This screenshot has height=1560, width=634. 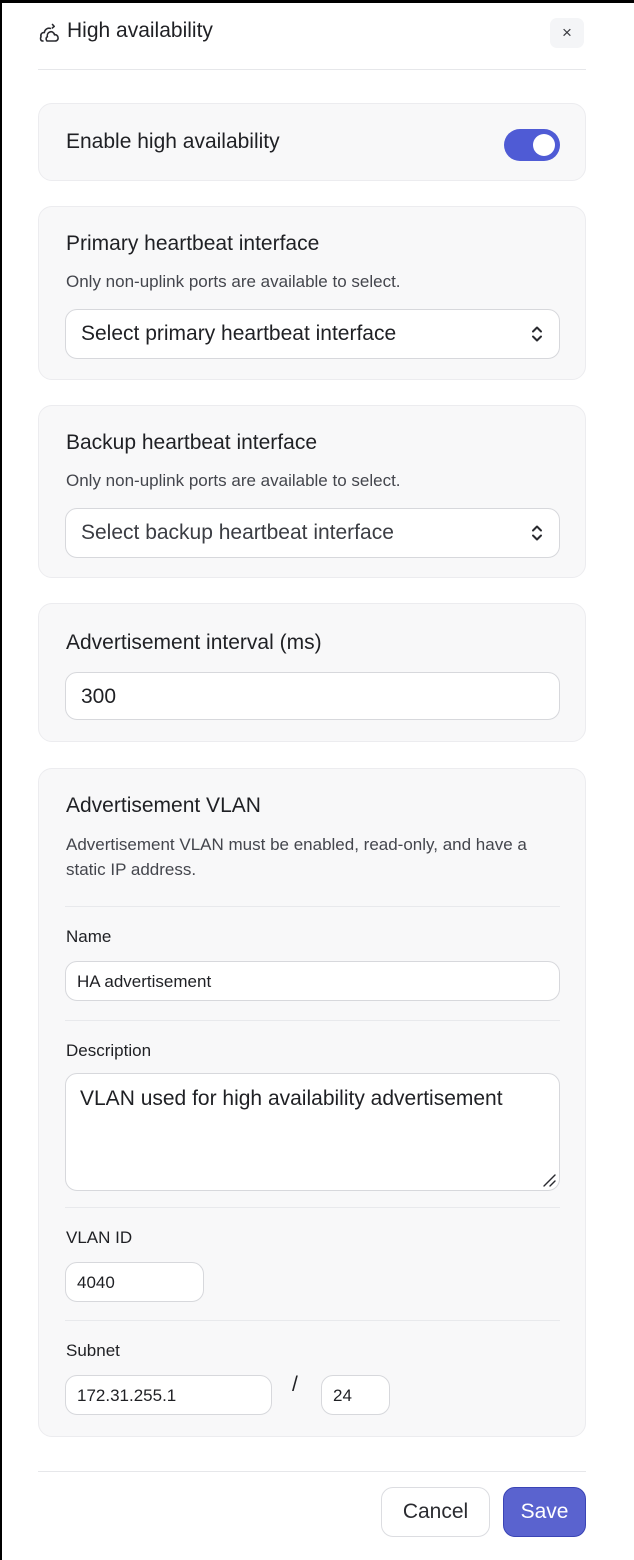 I want to click on advertisement-interval-input: 300, so click(x=312, y=696).